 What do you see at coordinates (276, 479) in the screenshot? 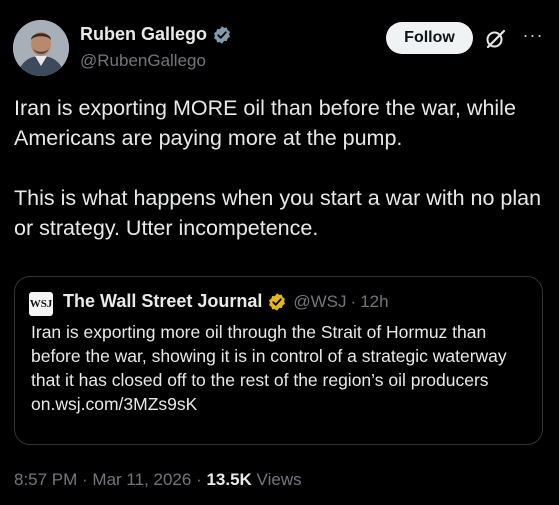
I see `views-label: Views` at bounding box center [276, 479].